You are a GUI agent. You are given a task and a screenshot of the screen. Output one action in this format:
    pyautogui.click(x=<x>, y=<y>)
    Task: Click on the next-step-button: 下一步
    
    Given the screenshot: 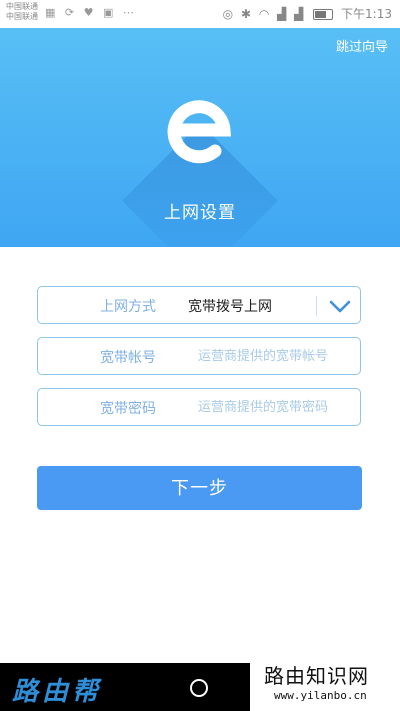 What is the action you would take?
    pyautogui.click(x=199, y=488)
    